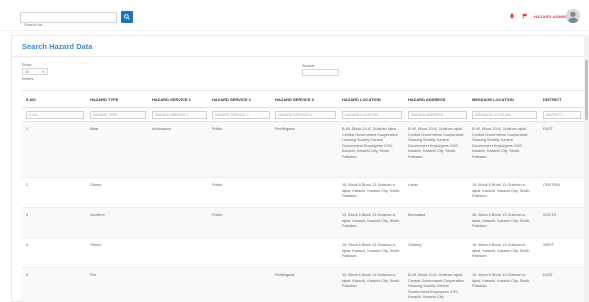  Describe the element at coordinates (179, 115) in the screenshot. I see `filter-hazard-service-1: HAZARD SERVICE 1` at that location.